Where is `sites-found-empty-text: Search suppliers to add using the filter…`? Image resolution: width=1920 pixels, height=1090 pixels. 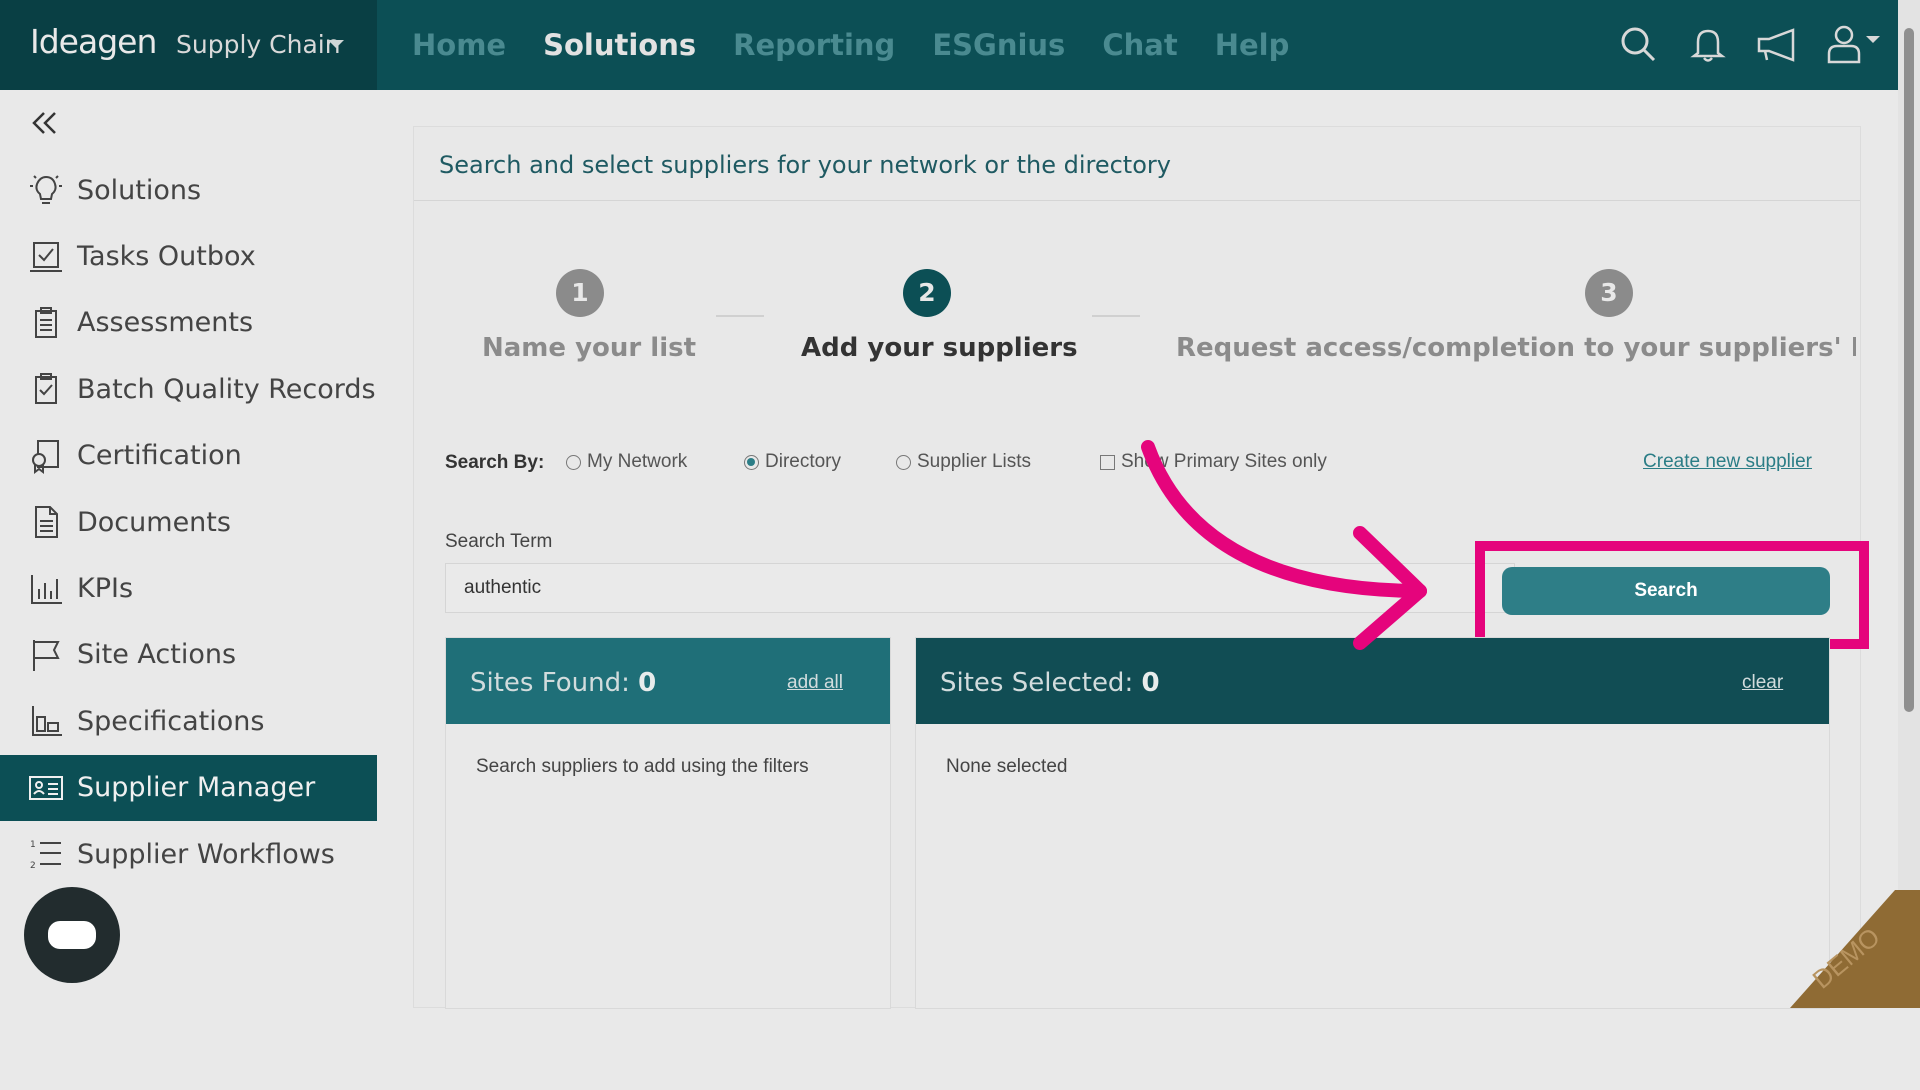 sites-found-empty-text: Search suppliers to add using the filter… is located at coordinates (642, 766).